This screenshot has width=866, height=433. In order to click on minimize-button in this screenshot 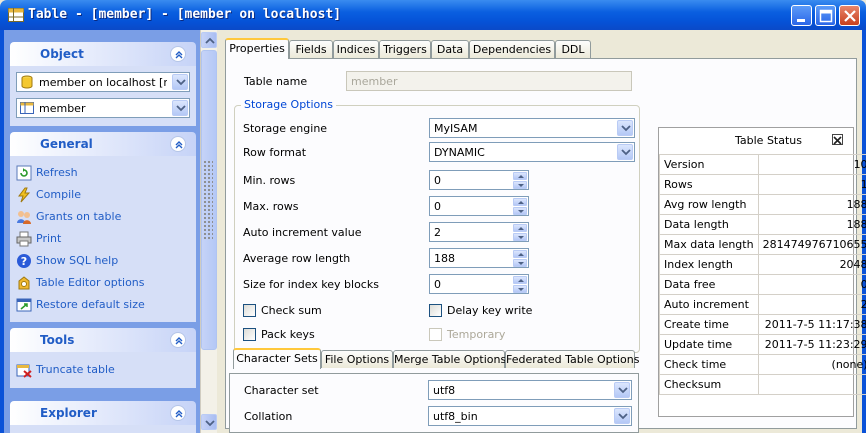, I will do `click(801, 15)`.